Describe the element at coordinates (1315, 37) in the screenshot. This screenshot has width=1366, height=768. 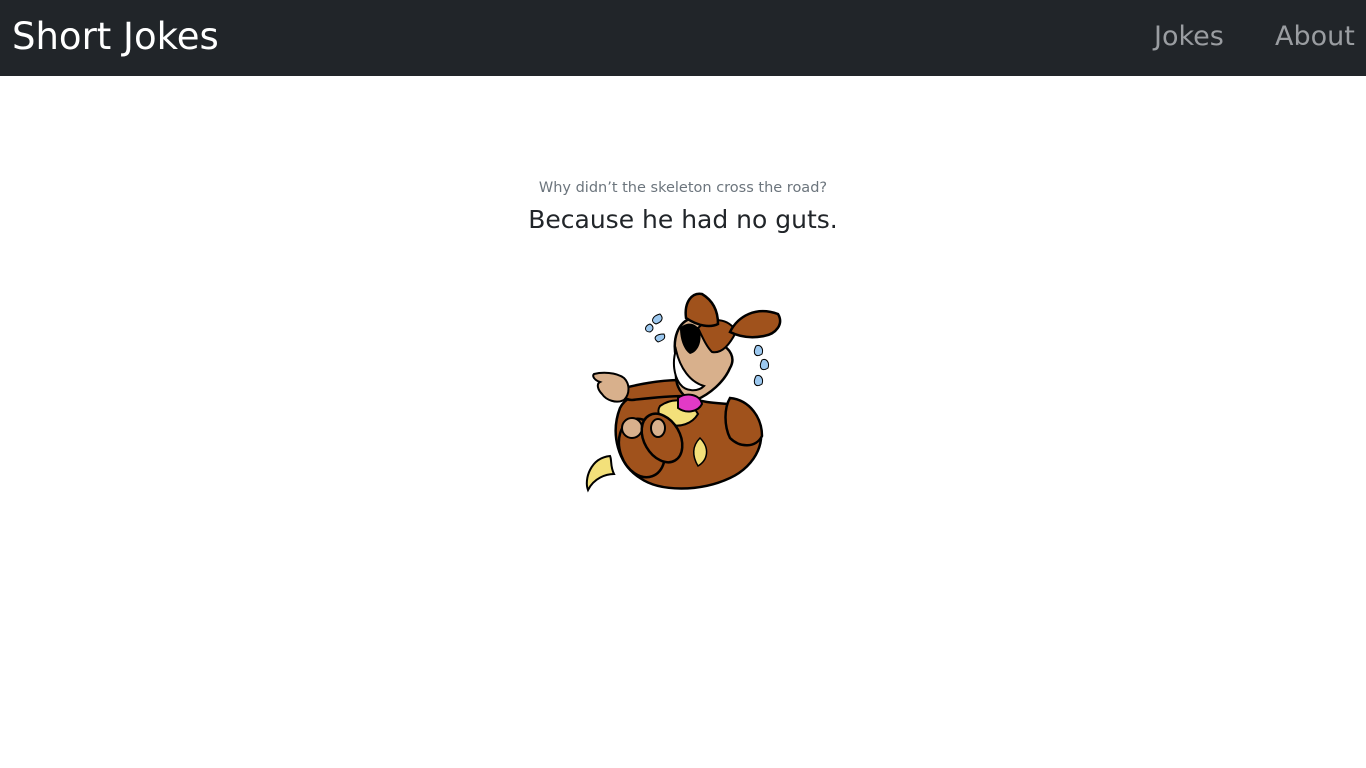
I see `nav-link-about: About` at that location.